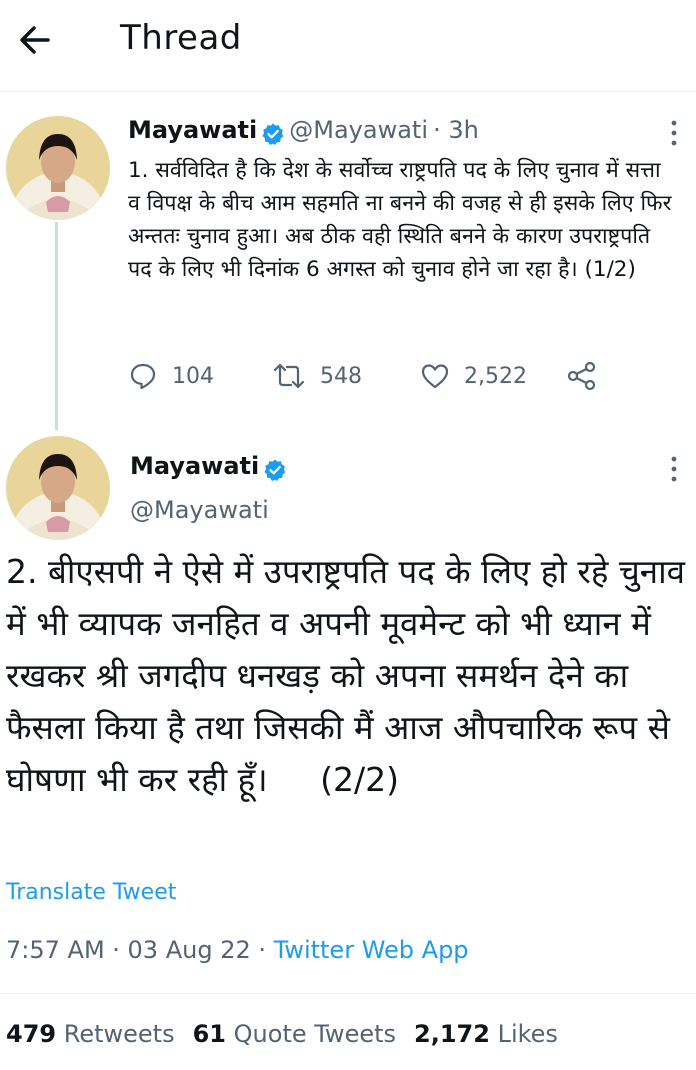 The height and width of the screenshot is (1070, 696). I want to click on retweets-stat: 479 Retweets, so click(90, 1034).